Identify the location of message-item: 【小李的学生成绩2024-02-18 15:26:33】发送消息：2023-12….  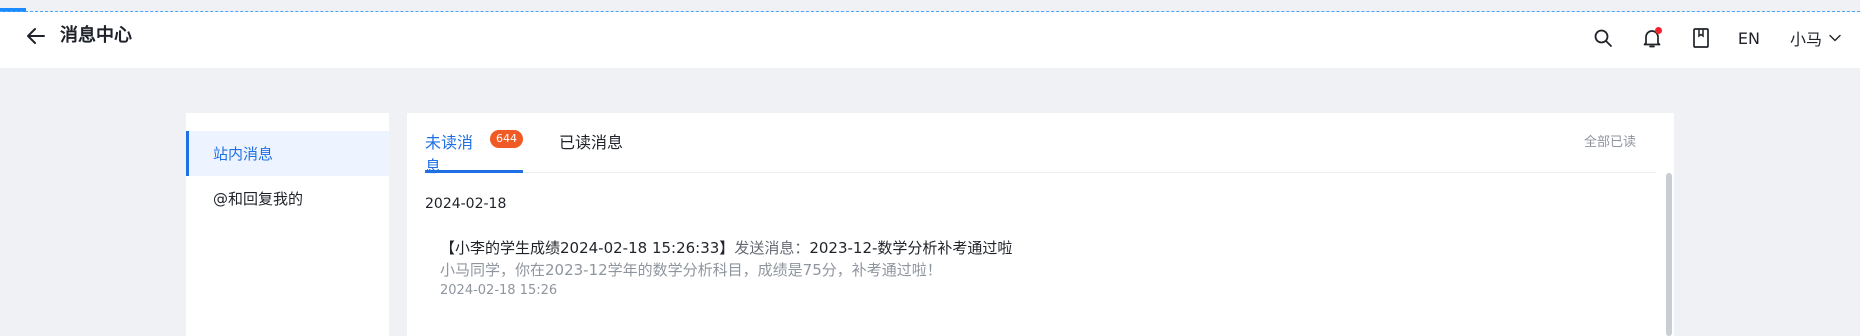
(1027, 269).